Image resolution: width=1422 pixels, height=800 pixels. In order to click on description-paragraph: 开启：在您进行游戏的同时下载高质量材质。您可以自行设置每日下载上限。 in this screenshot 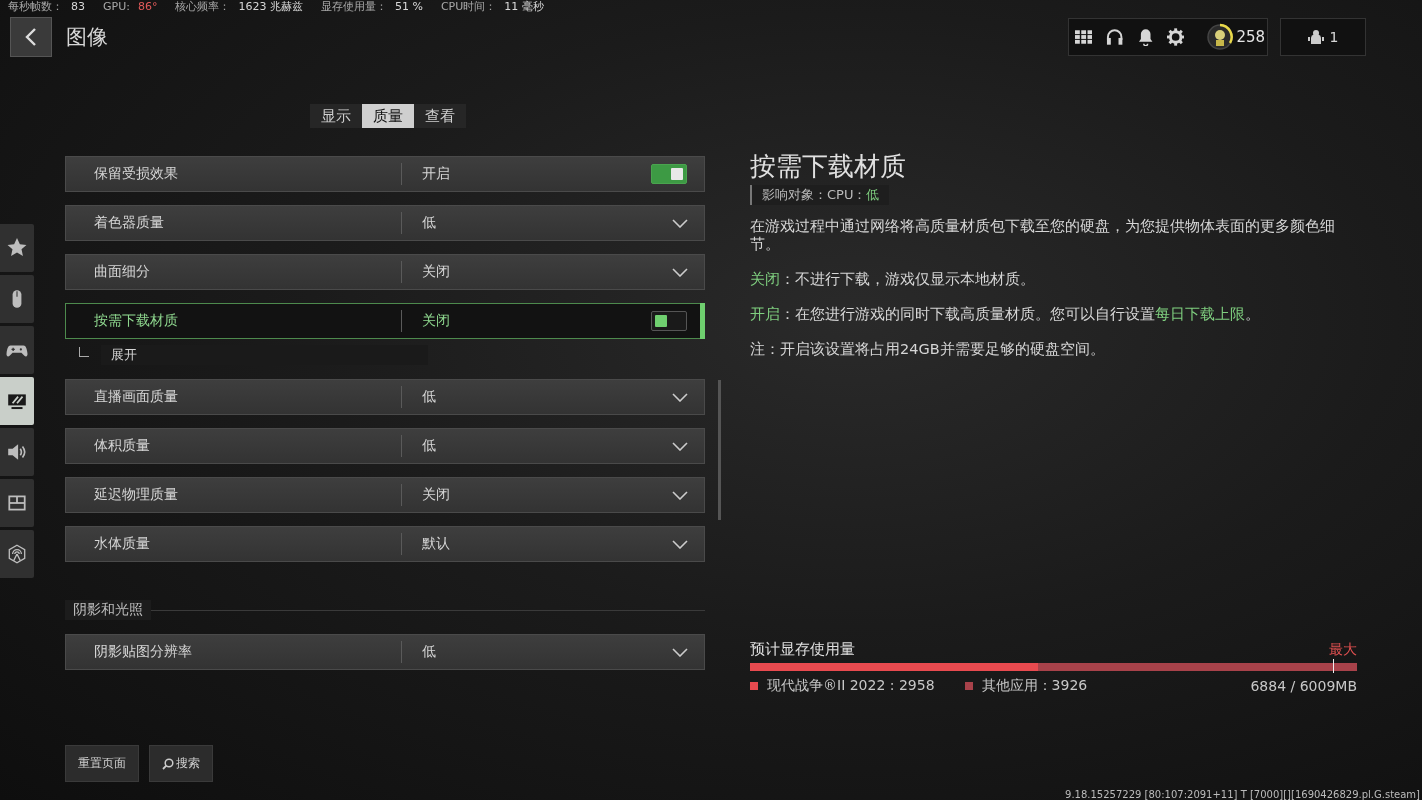, I will do `click(1005, 314)`.